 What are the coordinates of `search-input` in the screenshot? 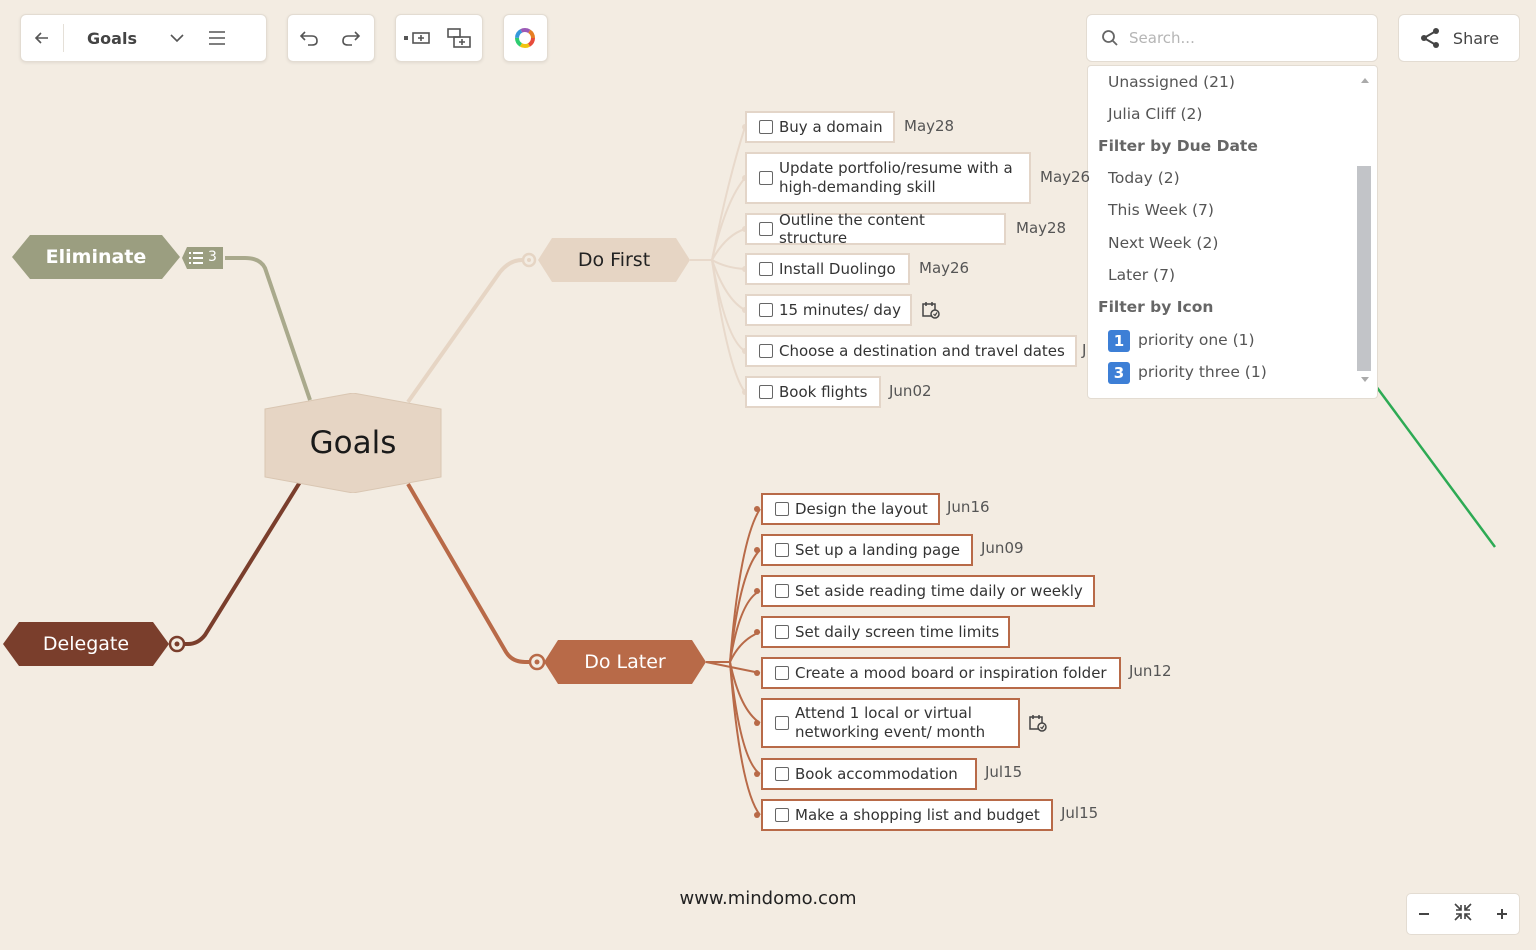 It's located at (1244, 38).